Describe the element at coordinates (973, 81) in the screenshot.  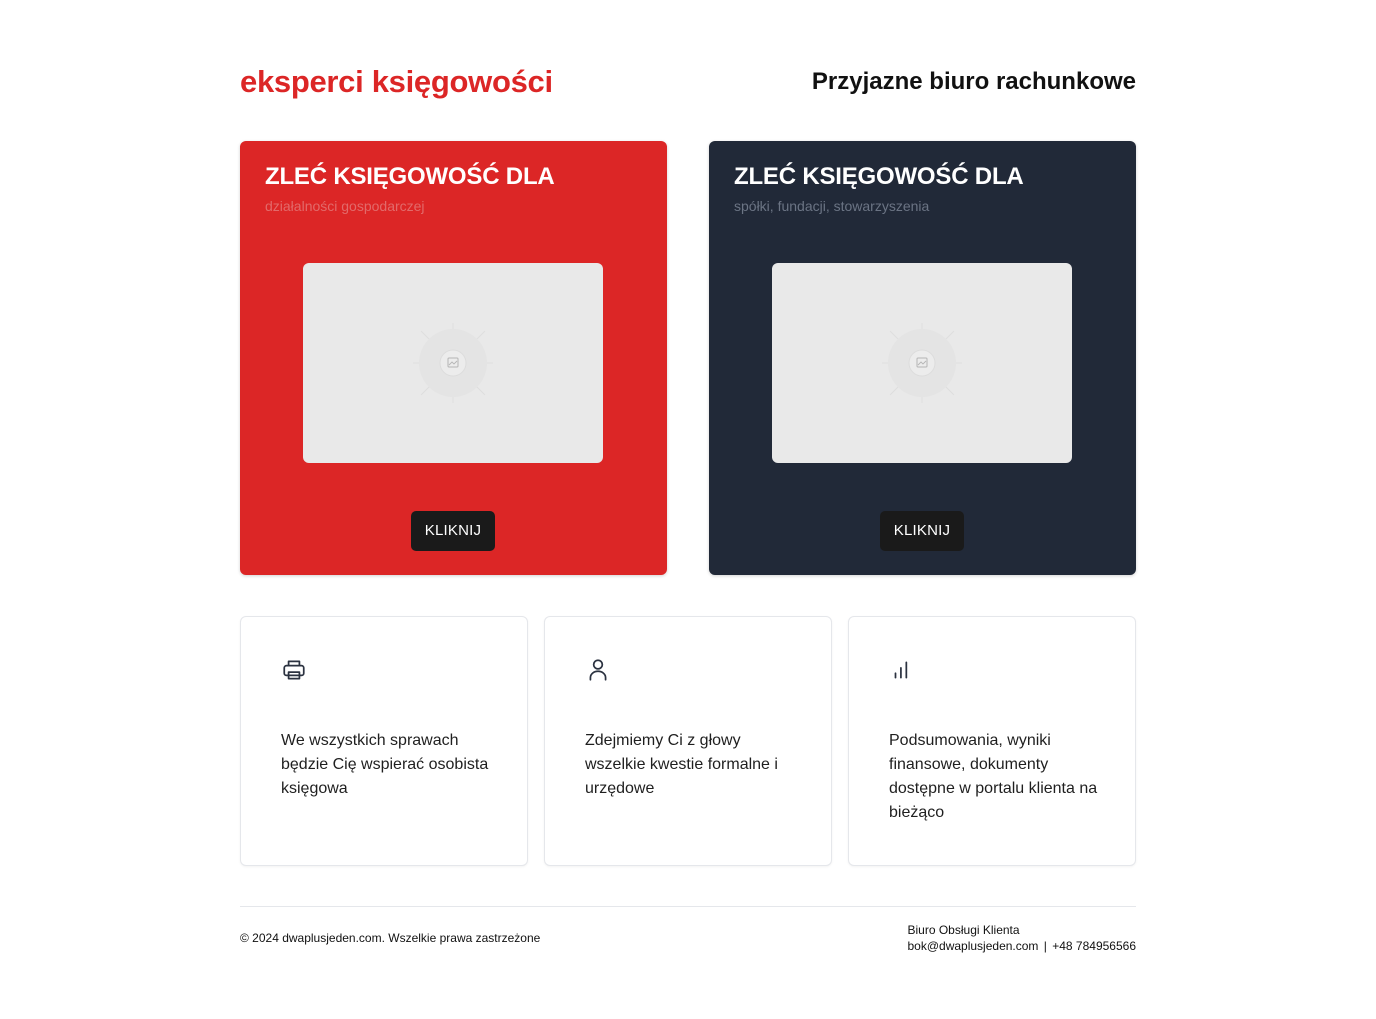
I see `page-tagline: Przyjazne biuro rachunkowe` at that location.